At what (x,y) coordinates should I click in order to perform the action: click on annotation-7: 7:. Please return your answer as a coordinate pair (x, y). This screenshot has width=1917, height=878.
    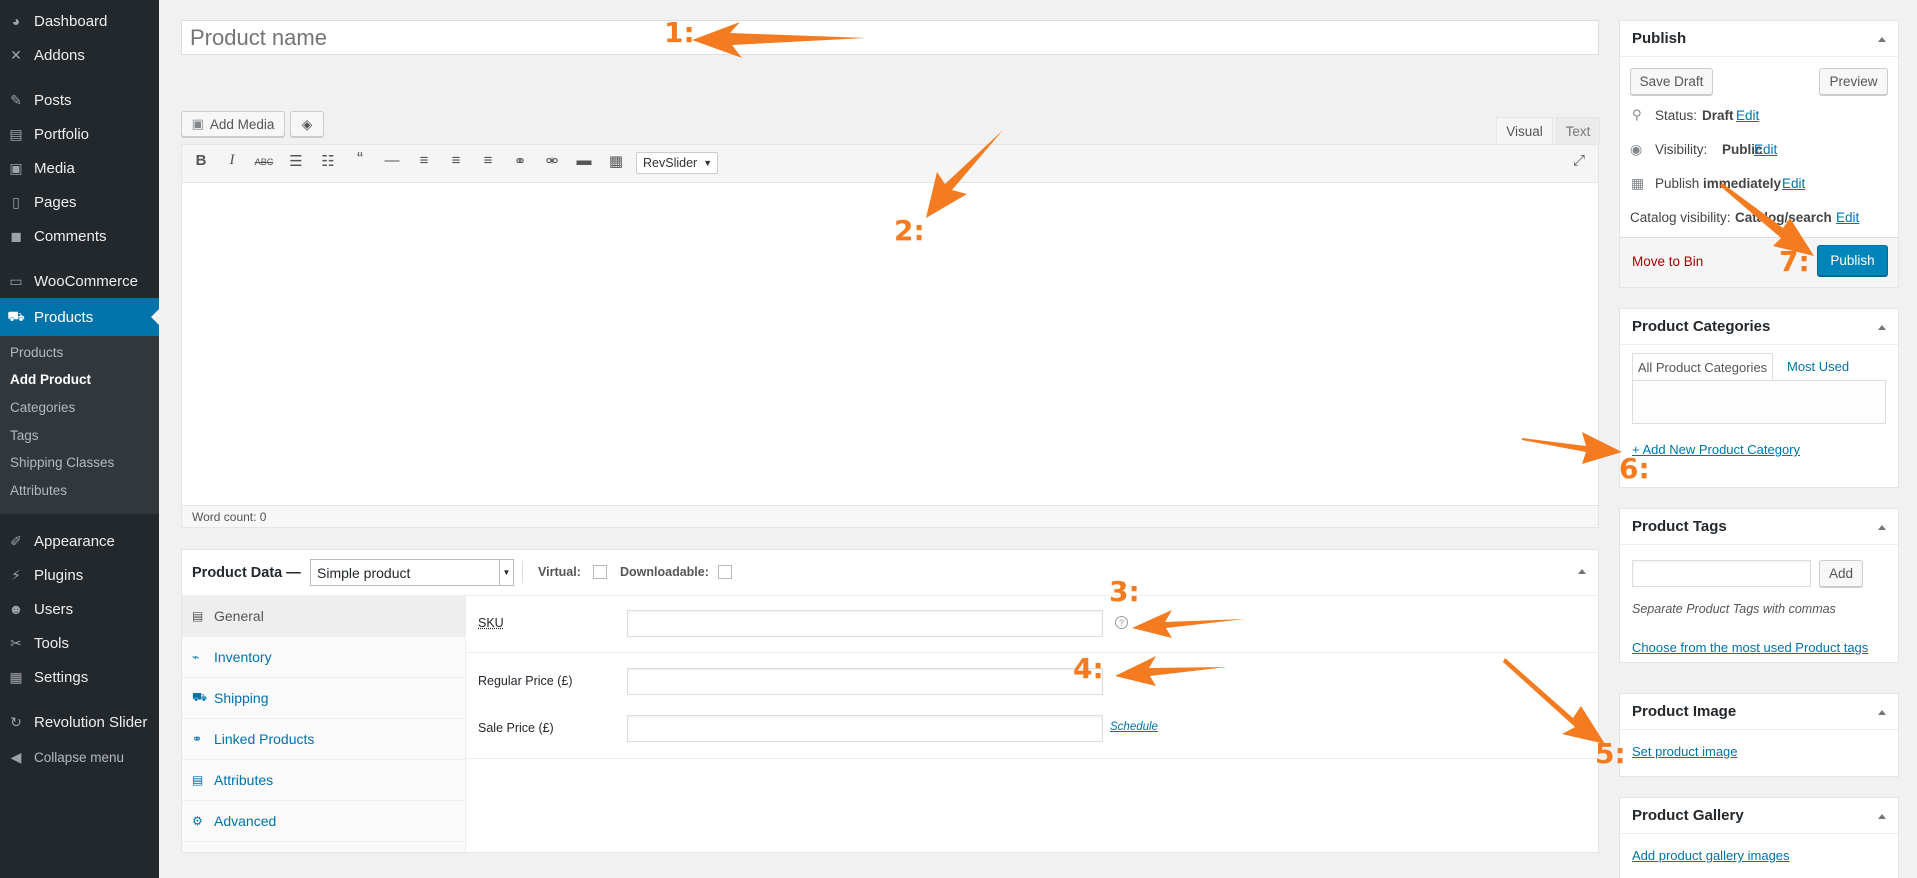
    Looking at the image, I should click on (1794, 261).